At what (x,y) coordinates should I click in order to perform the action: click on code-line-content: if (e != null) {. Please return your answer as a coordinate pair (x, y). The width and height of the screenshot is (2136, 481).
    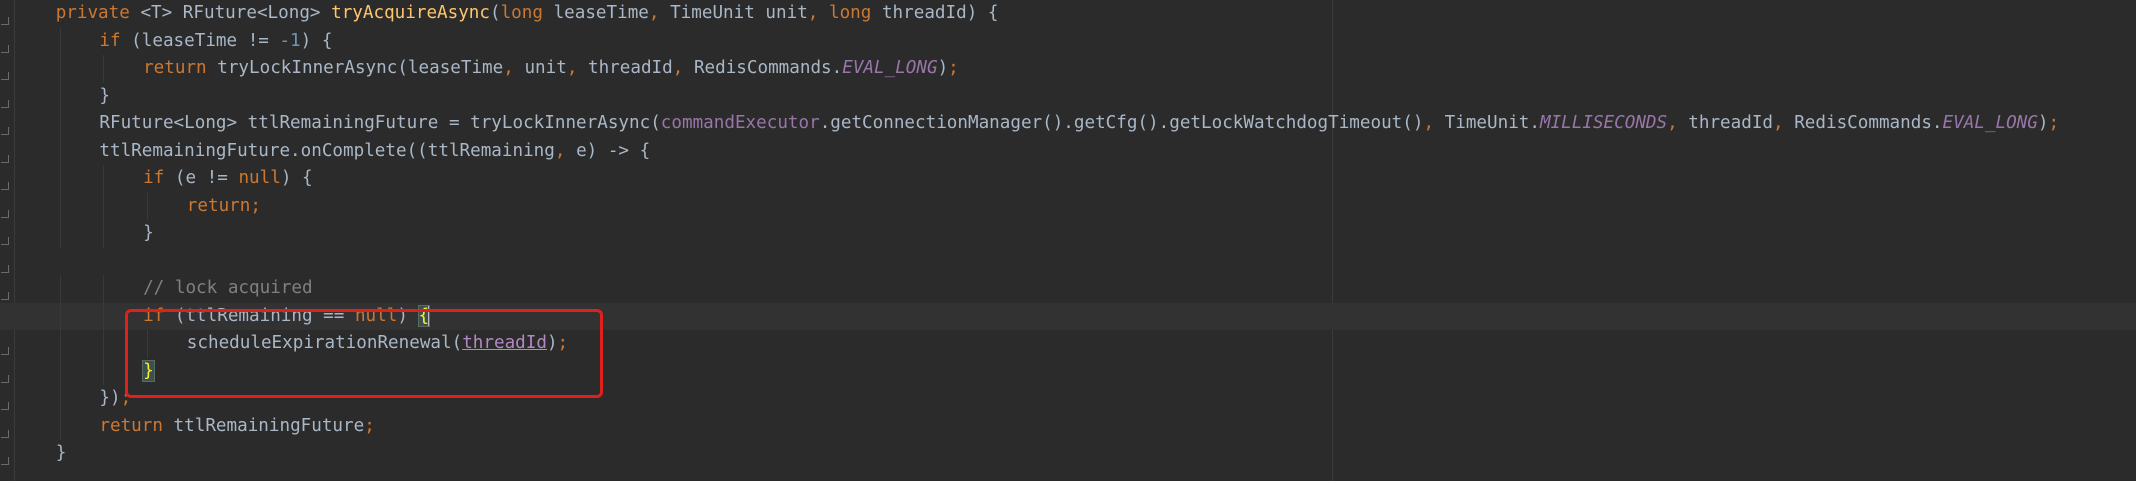
    Looking at the image, I should click on (228, 179).